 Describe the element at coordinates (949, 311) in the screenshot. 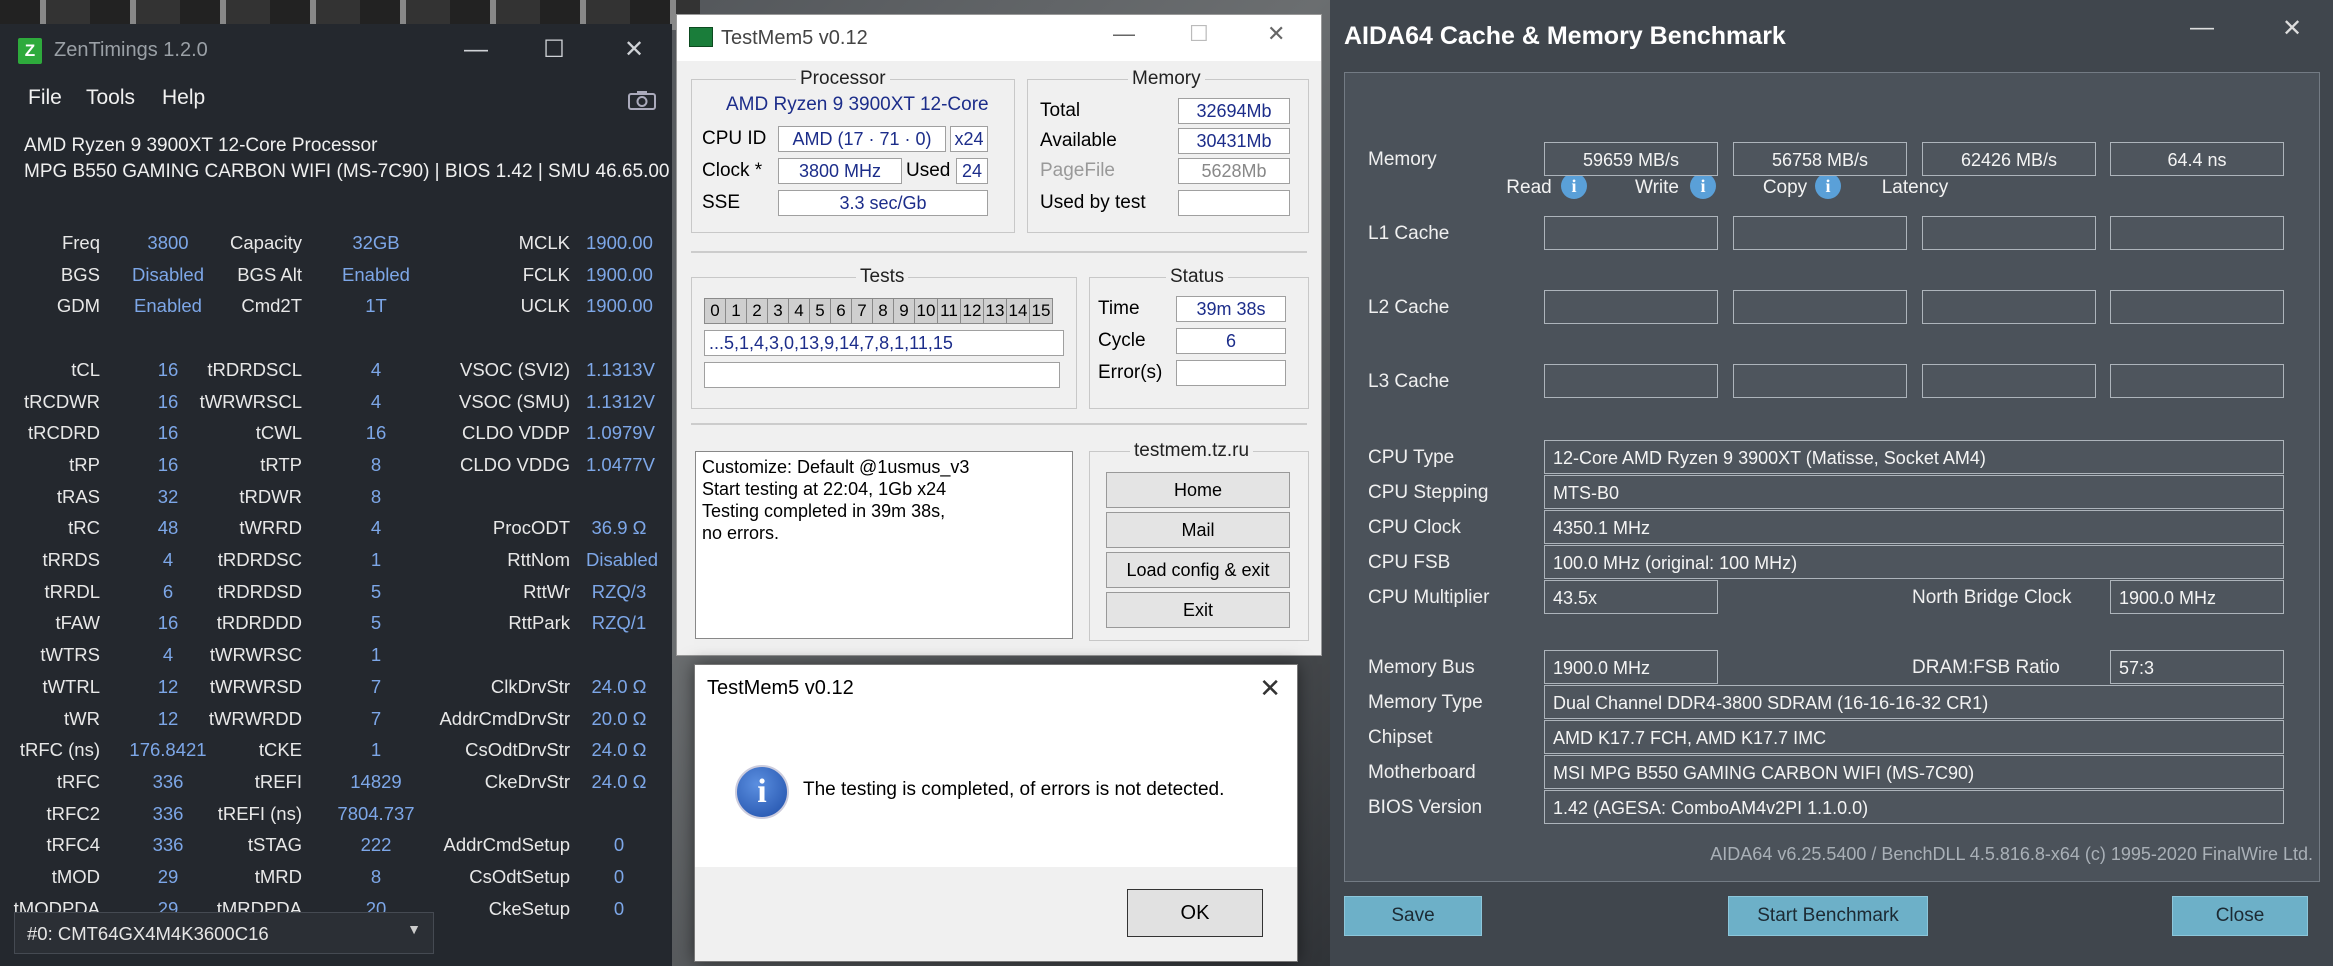

I see `test-checkbox: 11` at that location.